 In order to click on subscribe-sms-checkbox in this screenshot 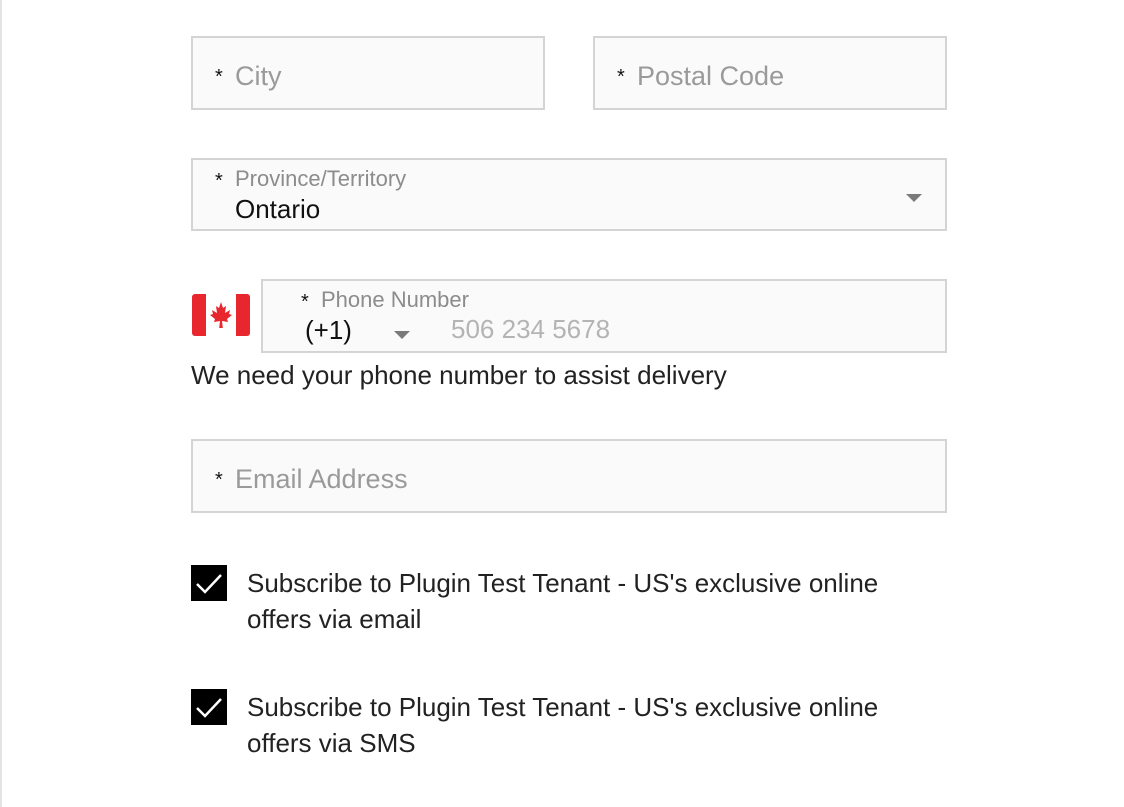, I will do `click(209, 707)`.